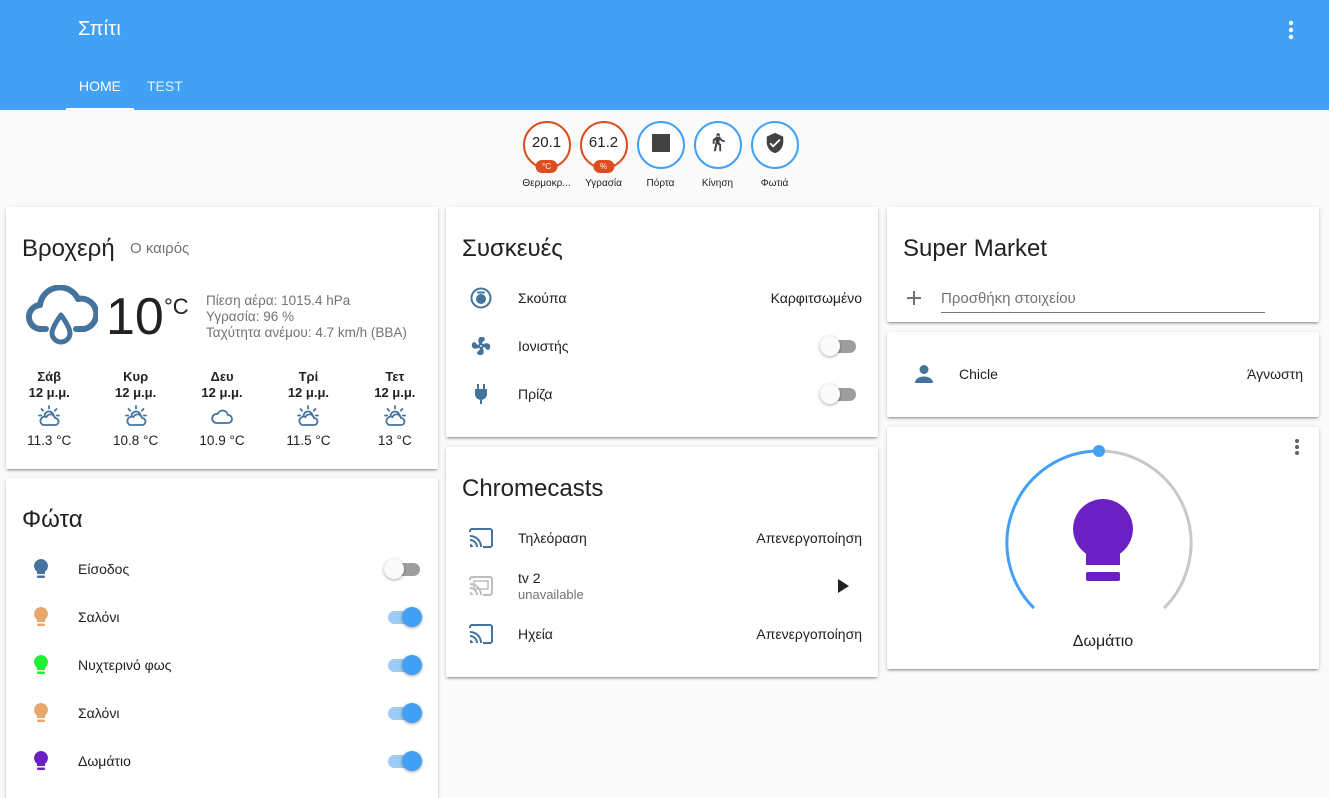 This screenshot has width=1329, height=798. What do you see at coordinates (52, 519) in the screenshot?
I see `card-title: Φώτα` at bounding box center [52, 519].